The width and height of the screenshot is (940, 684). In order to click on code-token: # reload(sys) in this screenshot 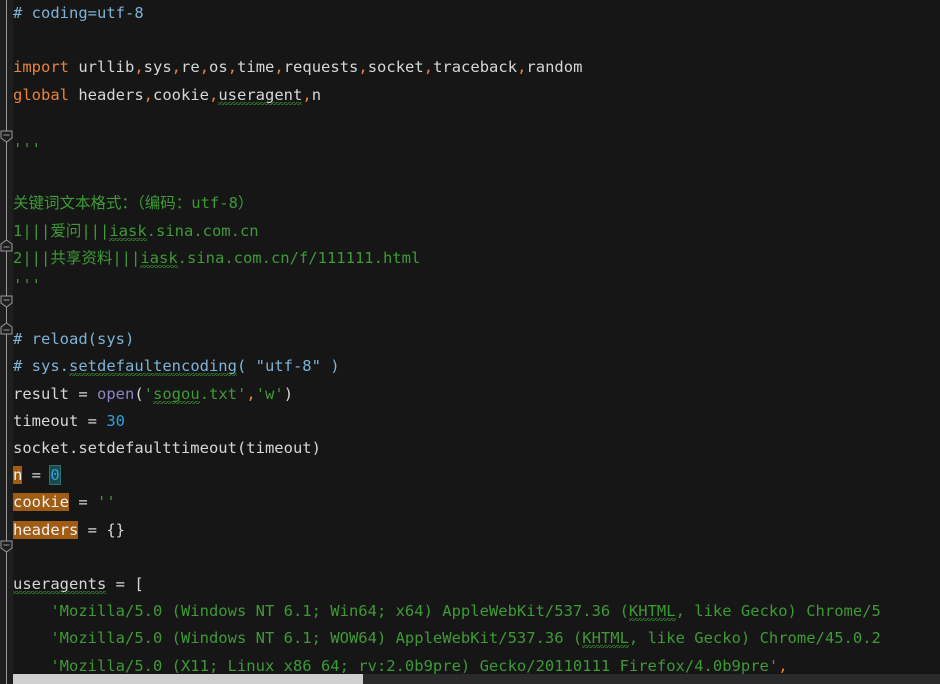, I will do `click(74, 339)`.